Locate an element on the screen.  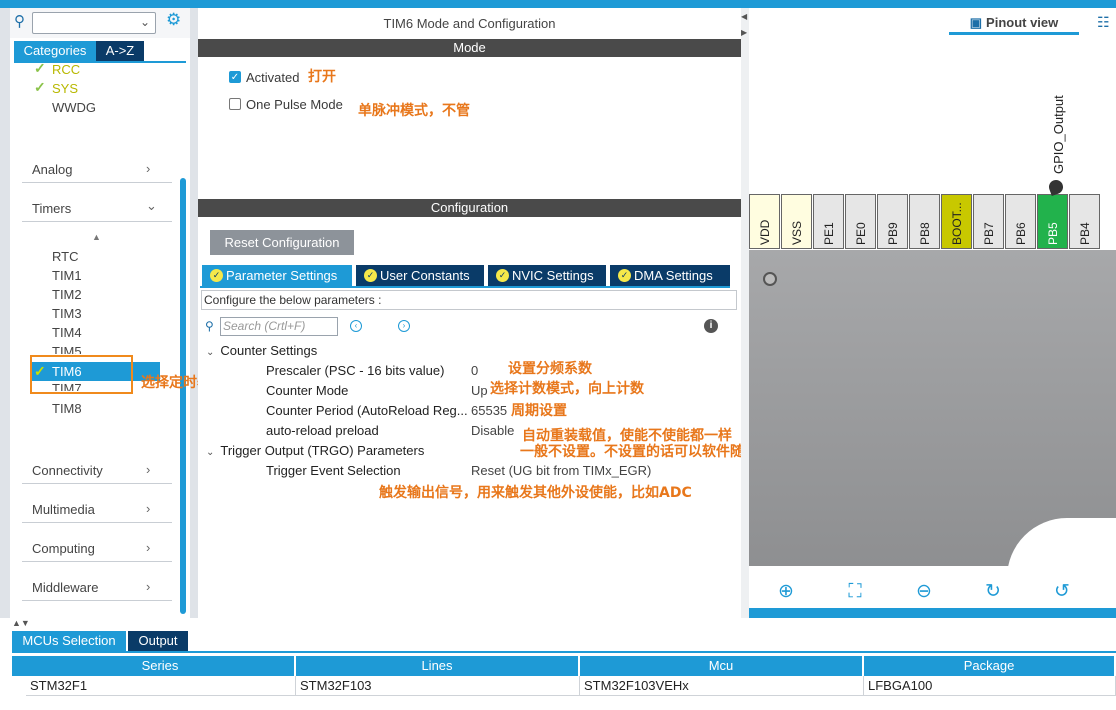
collapse-right-icon: ▶ is located at coordinates (744, 32).